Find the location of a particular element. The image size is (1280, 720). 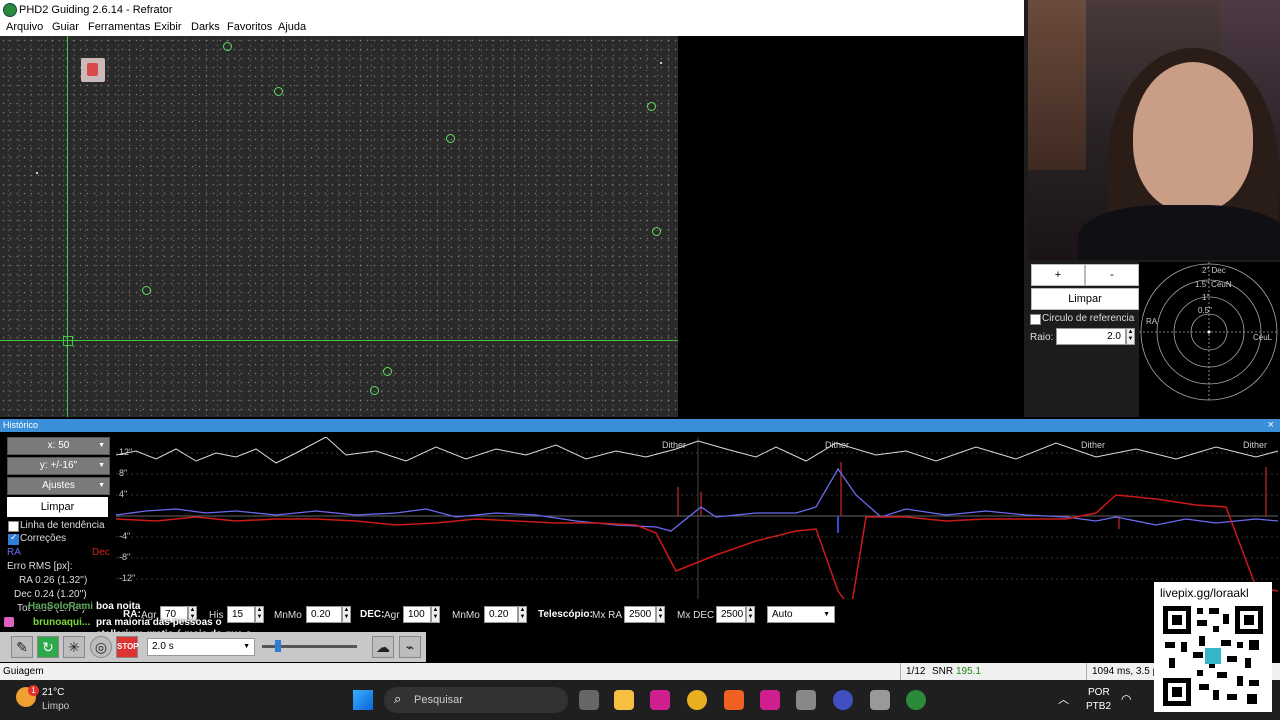

language-primary: POR is located at coordinates (1099, 692).